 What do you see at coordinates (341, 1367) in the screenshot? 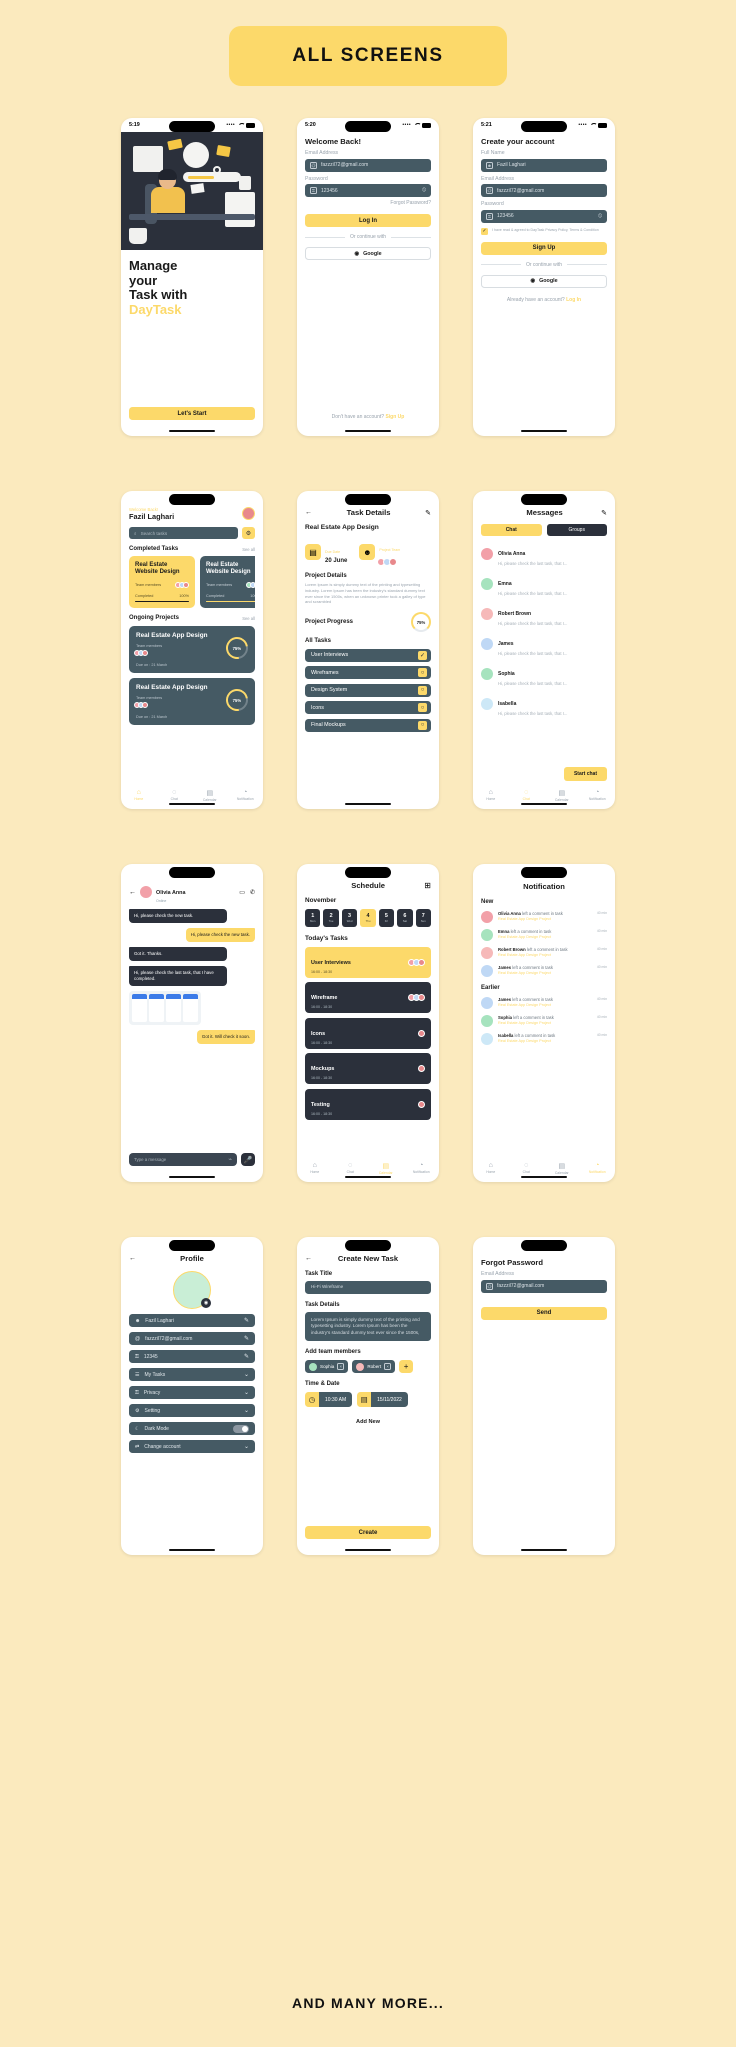
I see `remove-member-icon: ×` at bounding box center [341, 1367].